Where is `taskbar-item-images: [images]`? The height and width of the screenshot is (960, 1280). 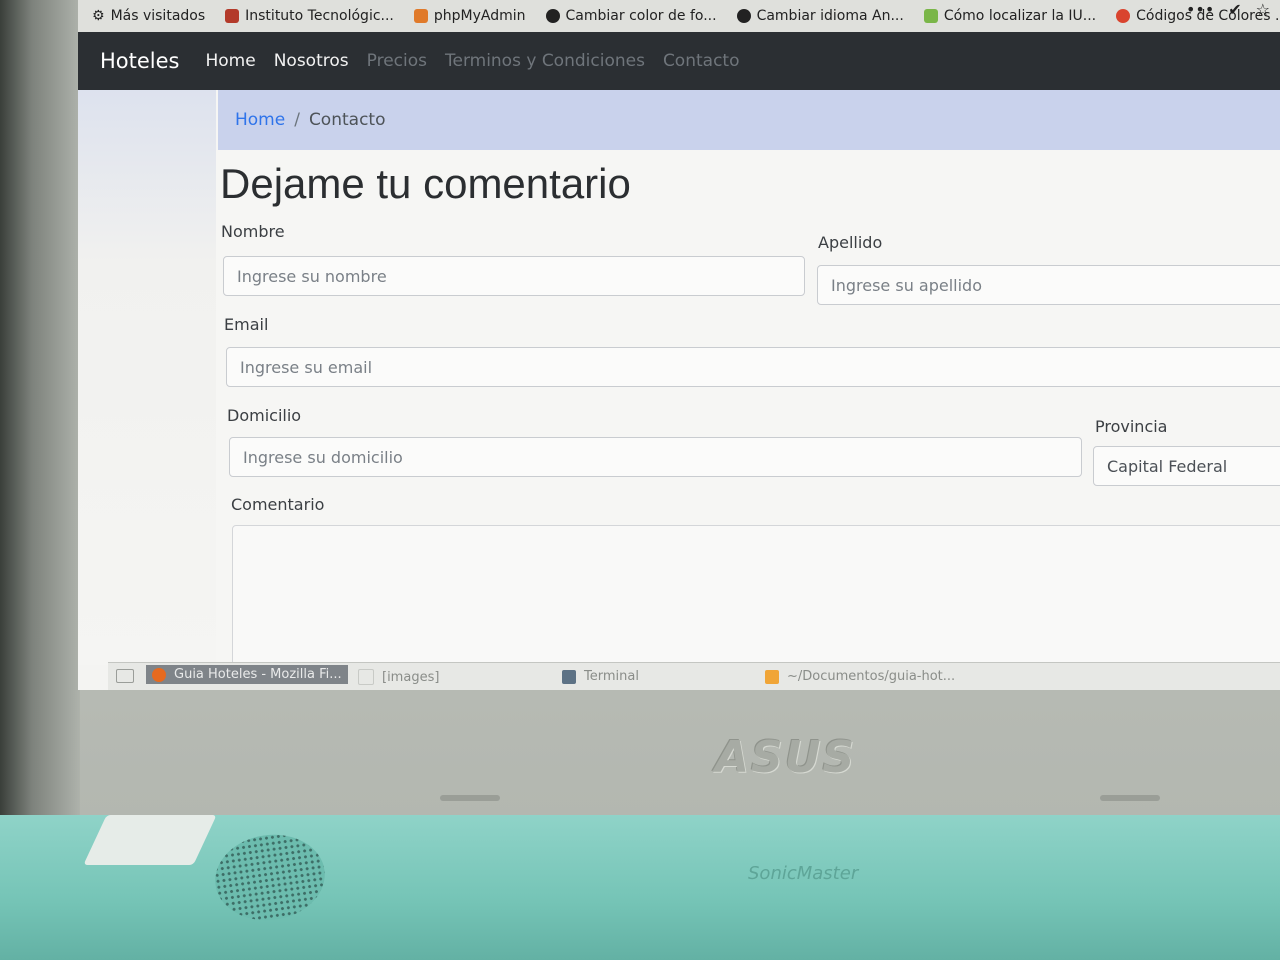
taskbar-item-images: [images] is located at coordinates (398, 677).